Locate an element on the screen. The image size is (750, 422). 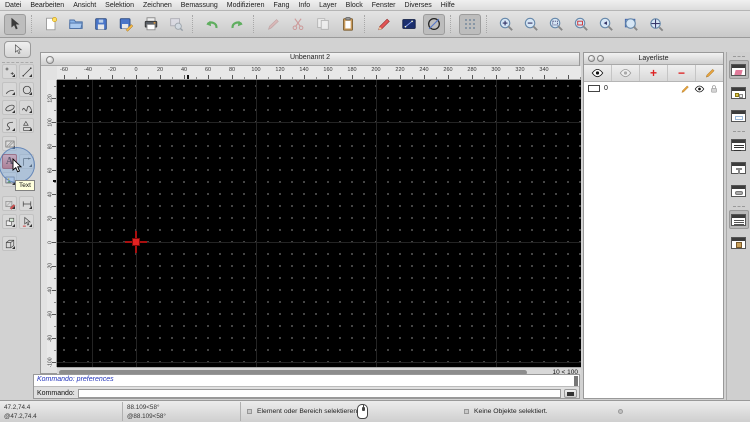
copy-button is located at coordinates (323, 24).